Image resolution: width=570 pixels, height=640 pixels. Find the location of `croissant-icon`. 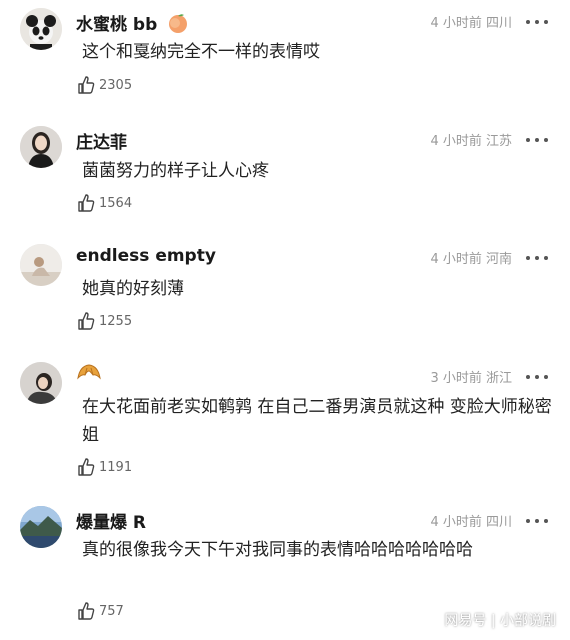

croissant-icon is located at coordinates (89, 376).